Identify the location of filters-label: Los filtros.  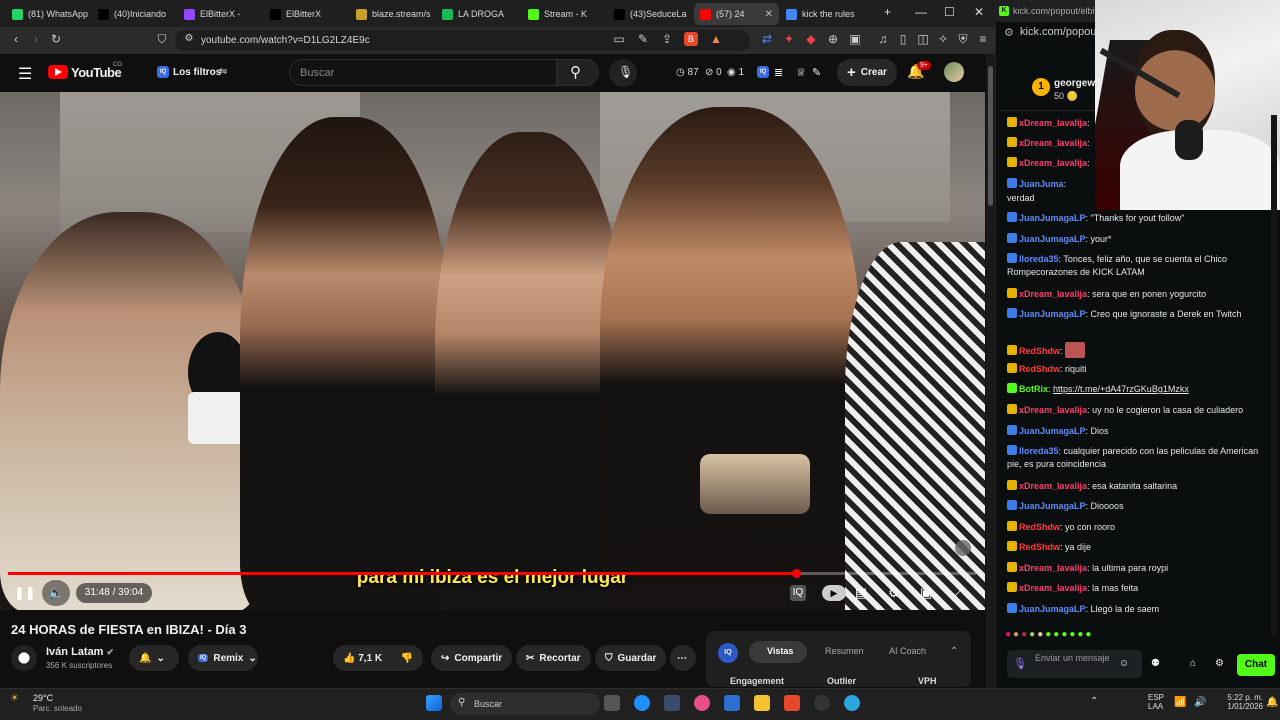
(197, 72).